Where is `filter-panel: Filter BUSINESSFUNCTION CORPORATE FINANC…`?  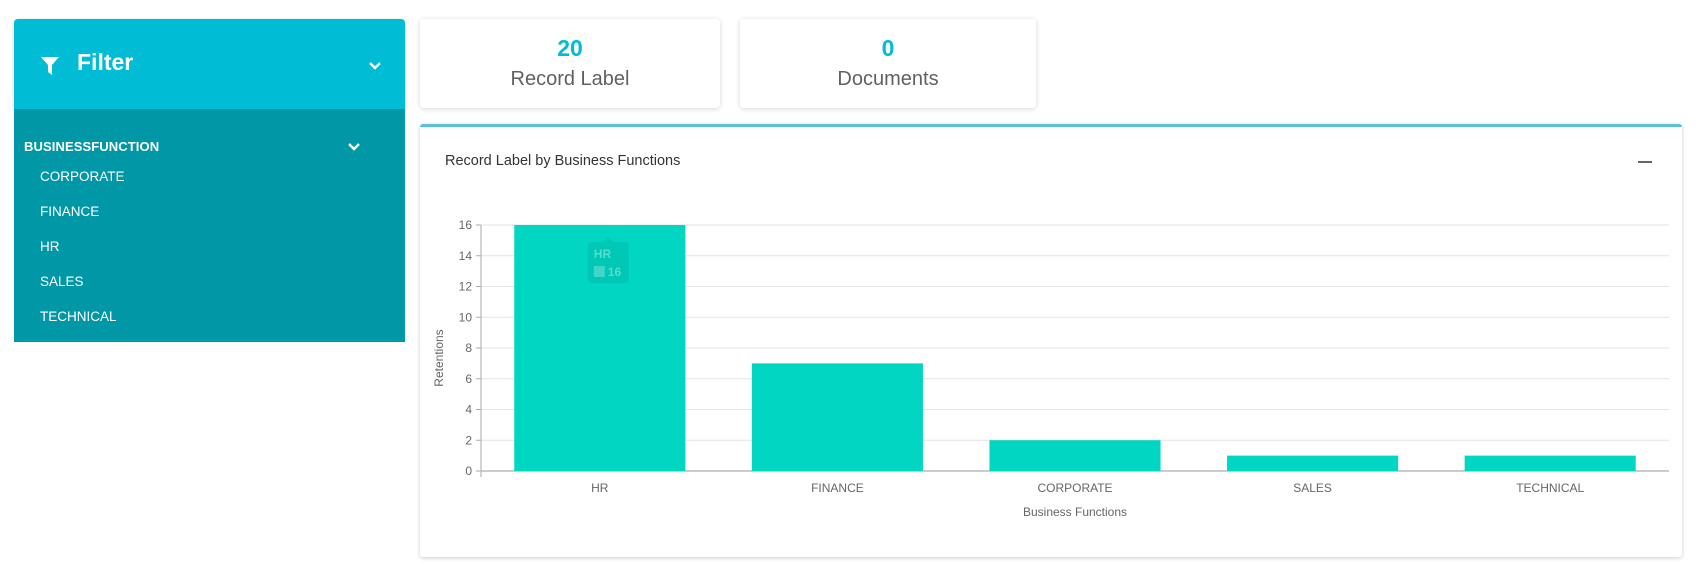 filter-panel: Filter BUSINESSFUNCTION CORPORATE FINANC… is located at coordinates (209, 180).